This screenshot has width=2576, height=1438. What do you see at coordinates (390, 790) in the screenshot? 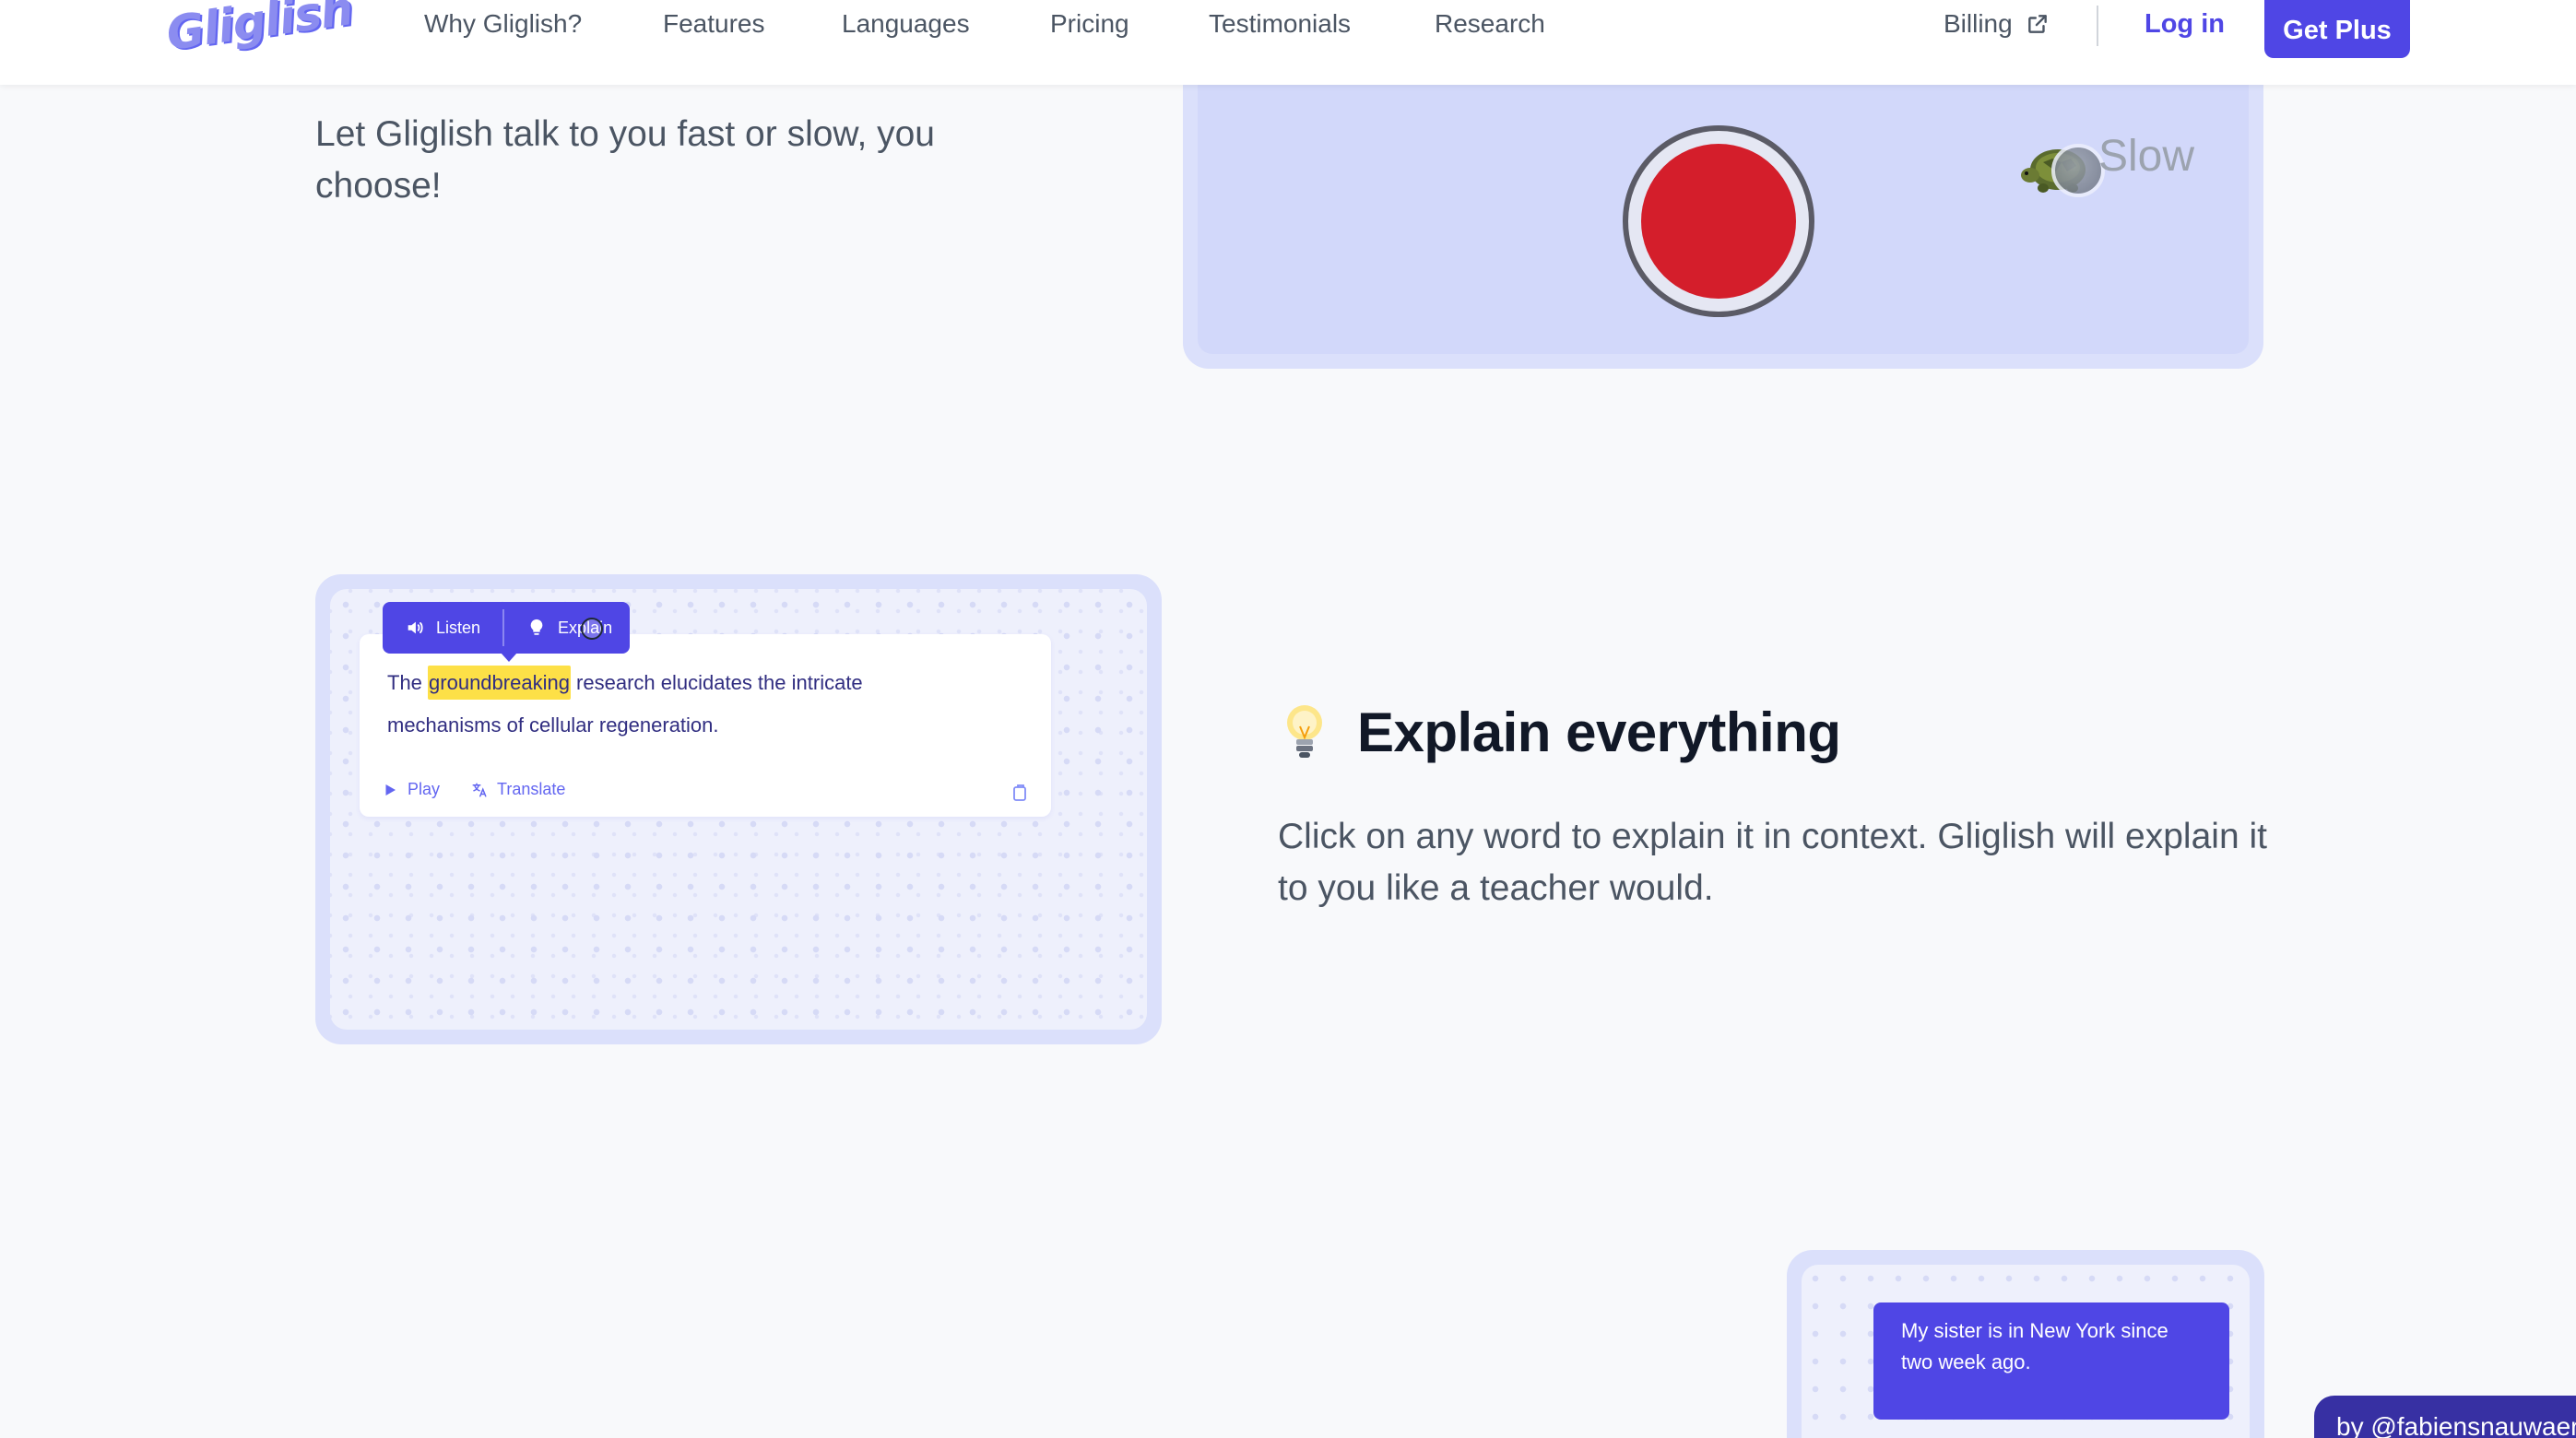
I see `play-icon` at bounding box center [390, 790].